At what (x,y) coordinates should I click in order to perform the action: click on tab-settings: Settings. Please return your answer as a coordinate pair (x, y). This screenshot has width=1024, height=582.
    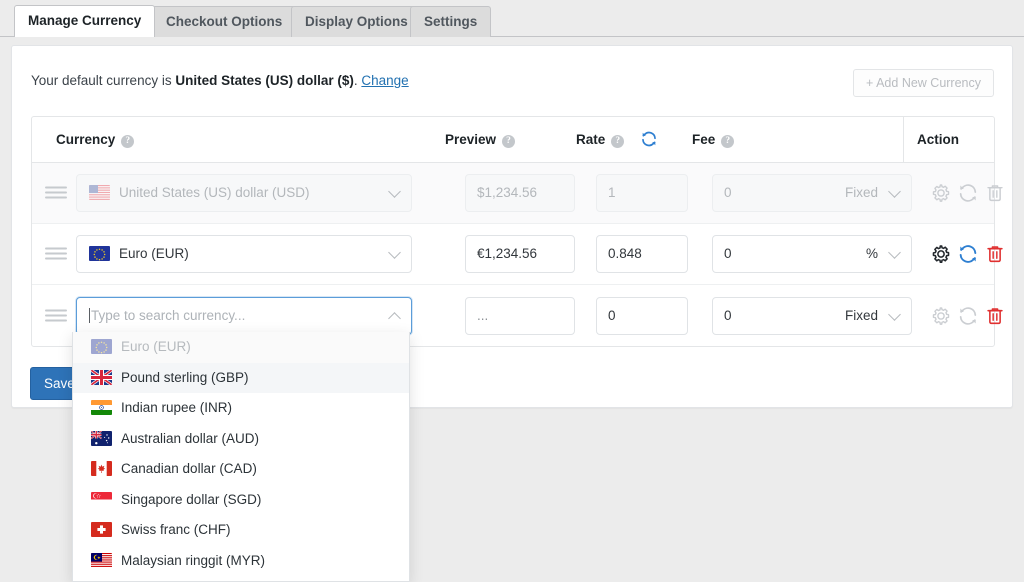
    Looking at the image, I should click on (451, 21).